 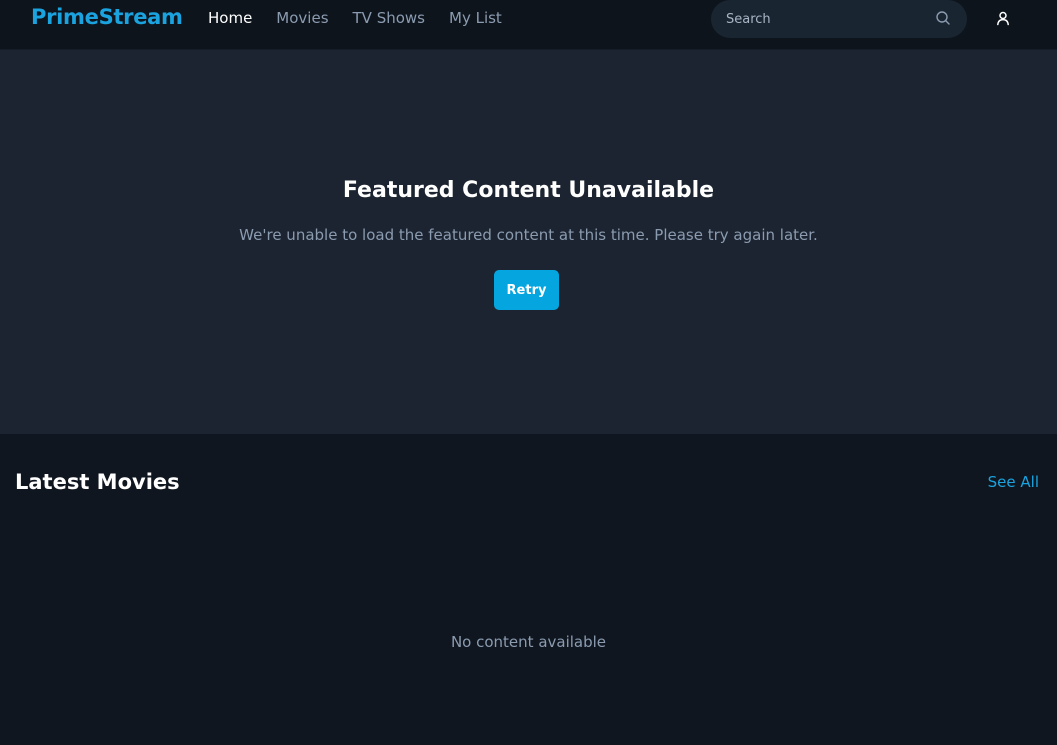 I want to click on see-all-link: See All, so click(x=1013, y=482).